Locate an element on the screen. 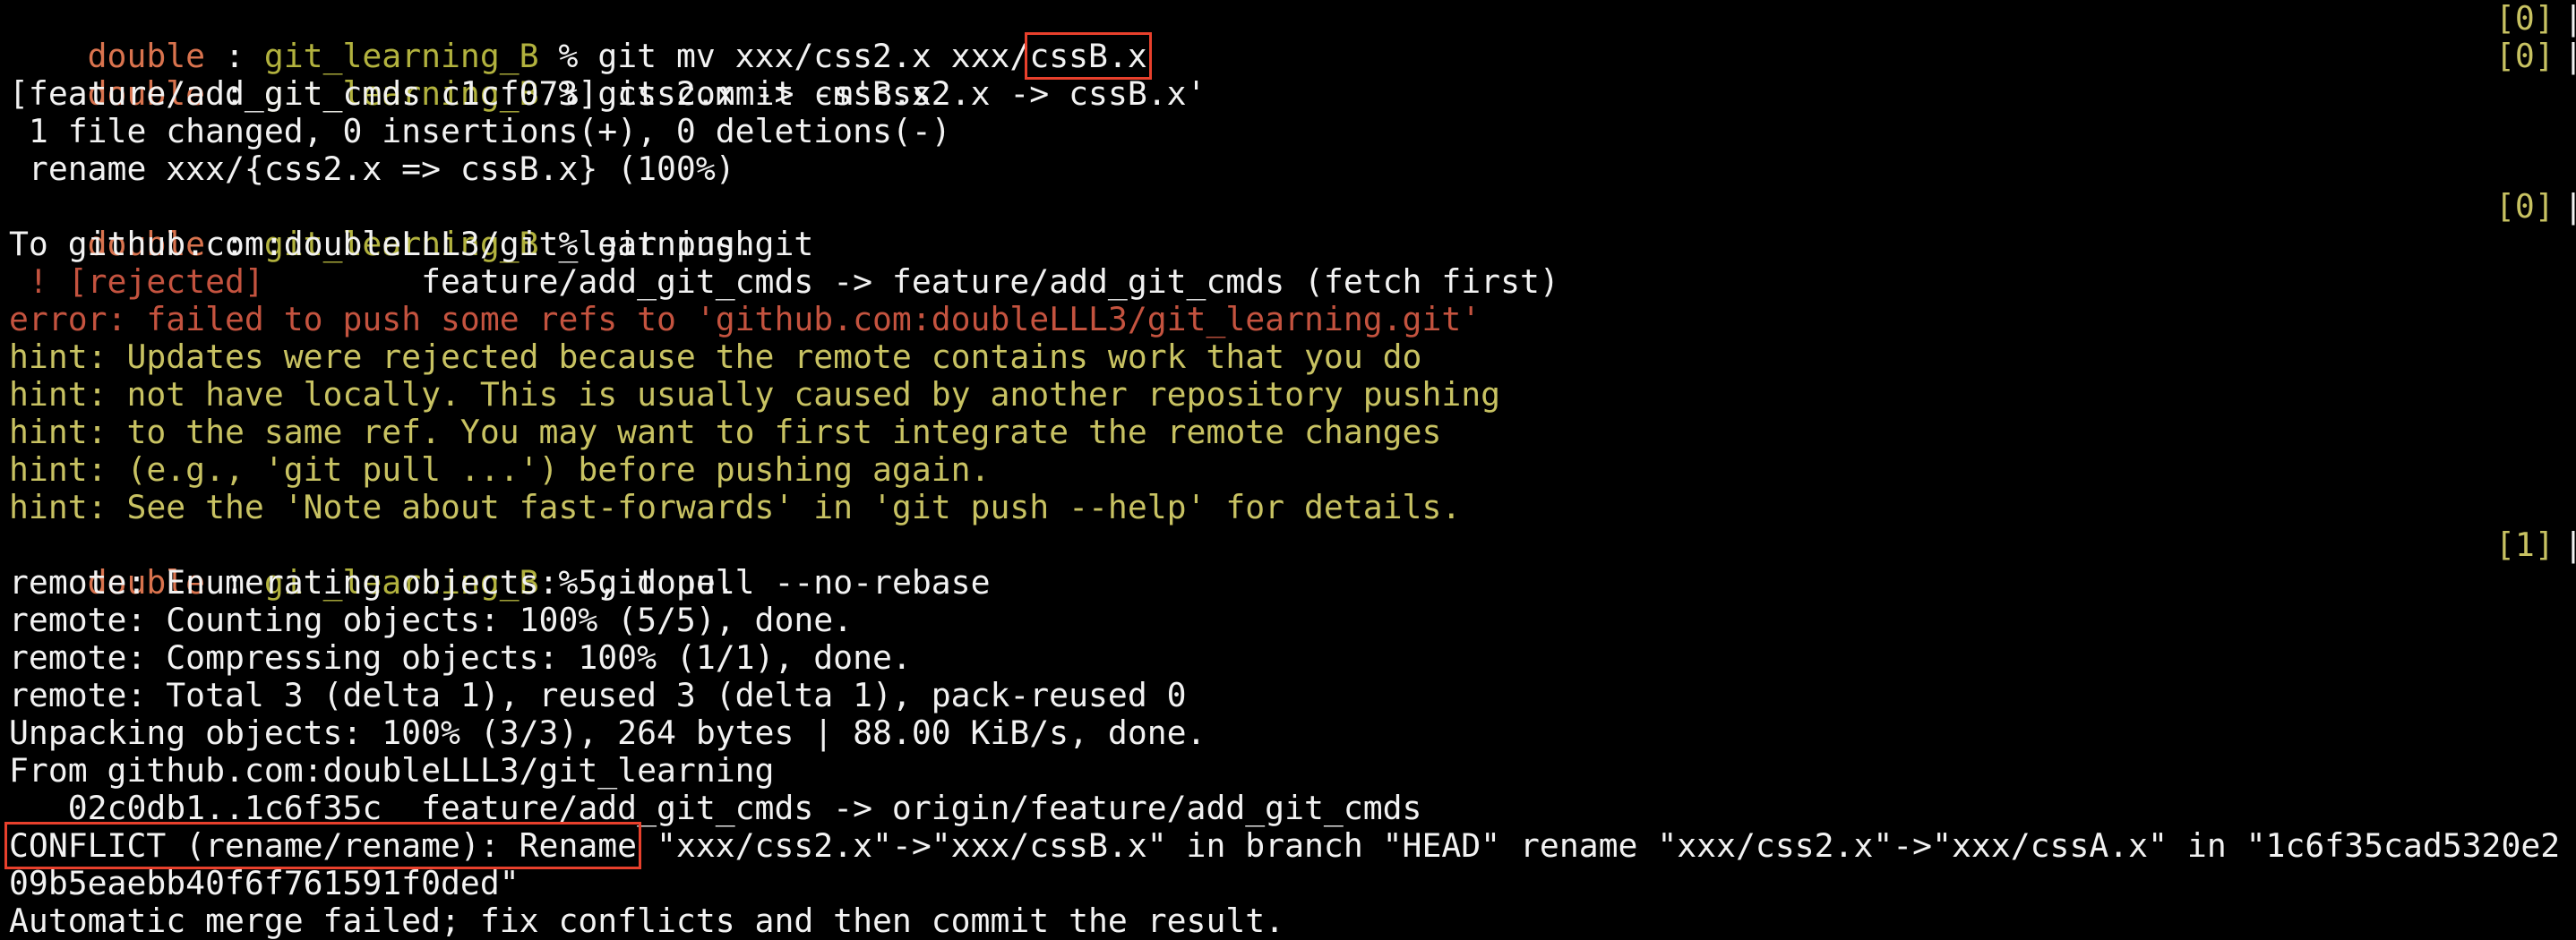 The height and width of the screenshot is (940, 2576). output-line: 09b5eaebb40f6f761591f0ded" is located at coordinates (264, 883).